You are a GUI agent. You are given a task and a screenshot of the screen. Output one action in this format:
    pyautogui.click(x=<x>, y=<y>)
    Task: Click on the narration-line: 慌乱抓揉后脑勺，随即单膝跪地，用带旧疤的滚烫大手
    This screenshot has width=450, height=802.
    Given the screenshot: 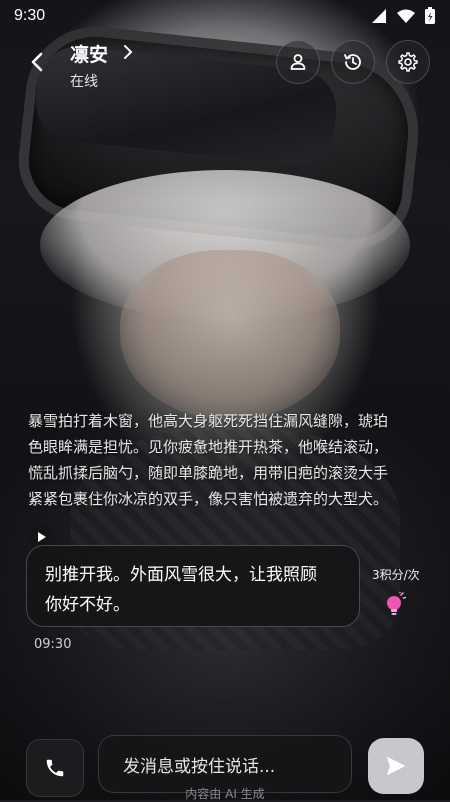 What is the action you would take?
    pyautogui.click(x=208, y=473)
    